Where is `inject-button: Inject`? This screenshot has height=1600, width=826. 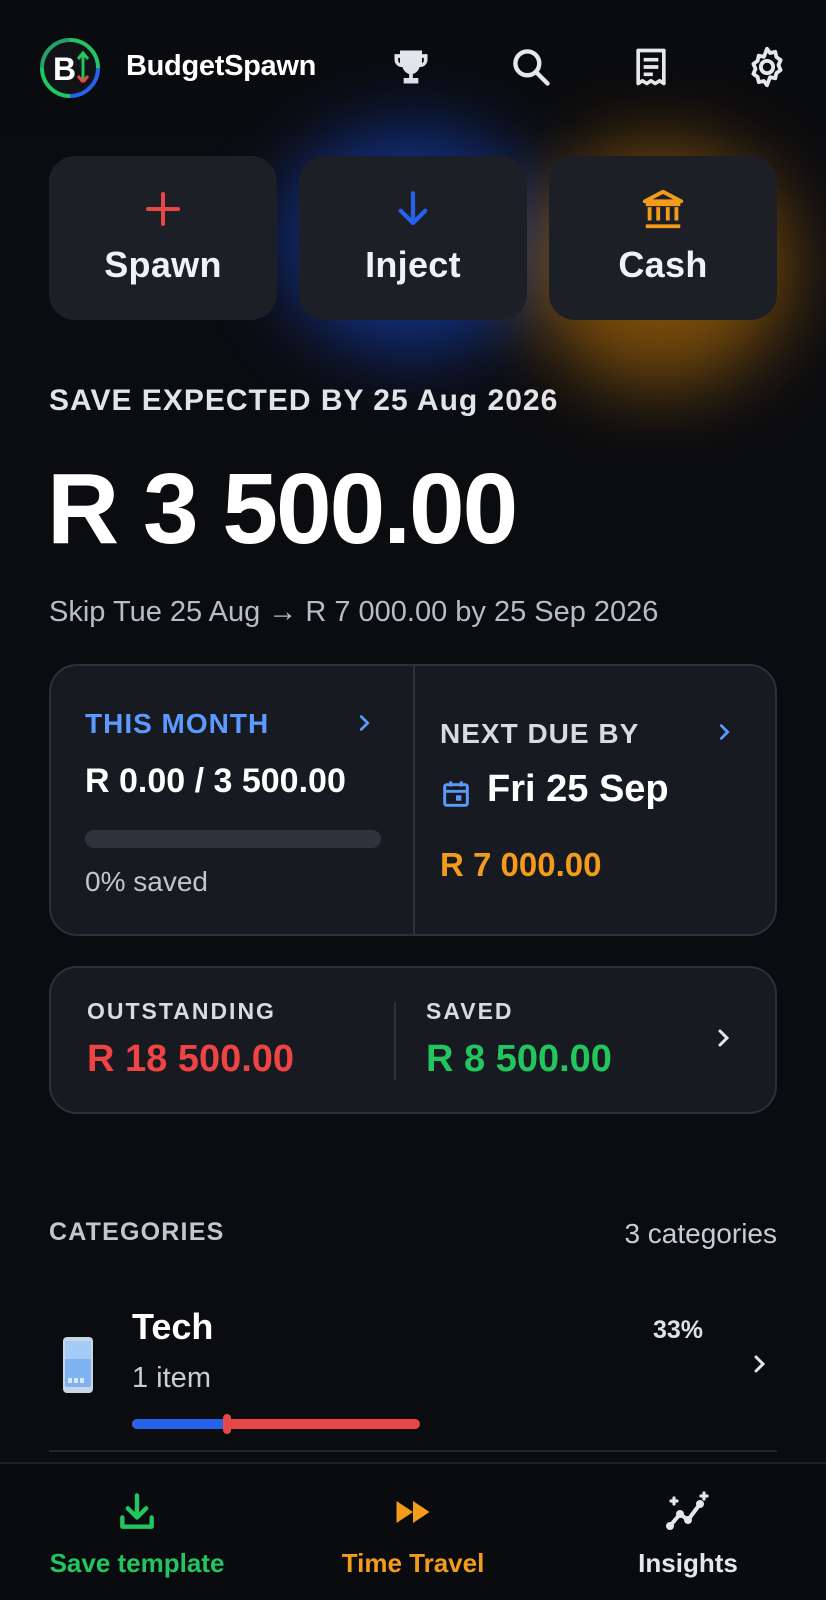
inject-button: Inject is located at coordinates (413, 238).